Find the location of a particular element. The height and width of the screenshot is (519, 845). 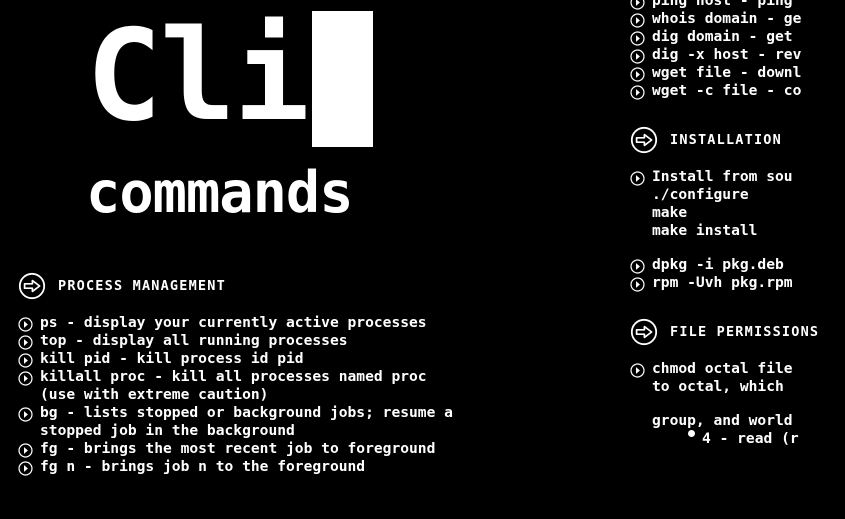

list-item-continuation: (use with extreme caution) is located at coordinates (309, 395).